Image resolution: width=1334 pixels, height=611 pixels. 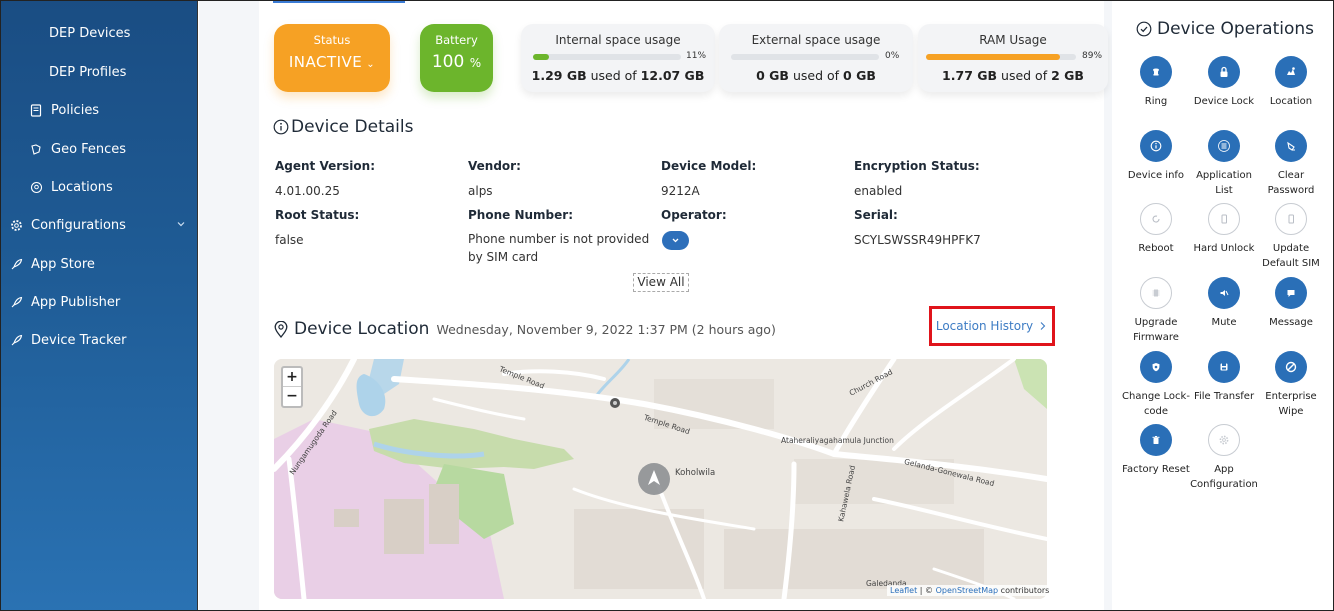 What do you see at coordinates (967, 590) in the screenshot?
I see `osm-link: OpenStreetMap` at bounding box center [967, 590].